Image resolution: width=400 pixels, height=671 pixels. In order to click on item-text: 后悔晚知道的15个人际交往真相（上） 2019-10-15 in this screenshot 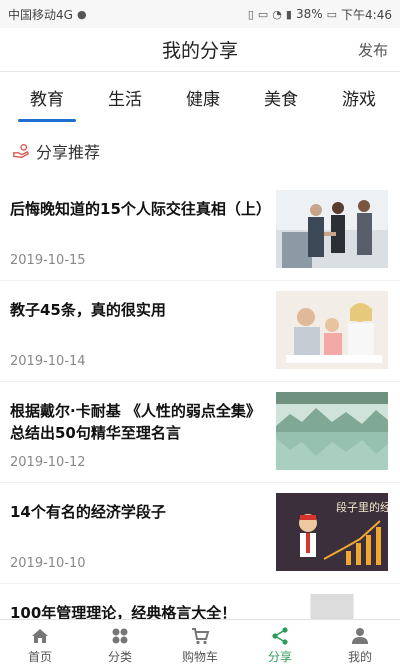, I will do `click(143, 230)`.